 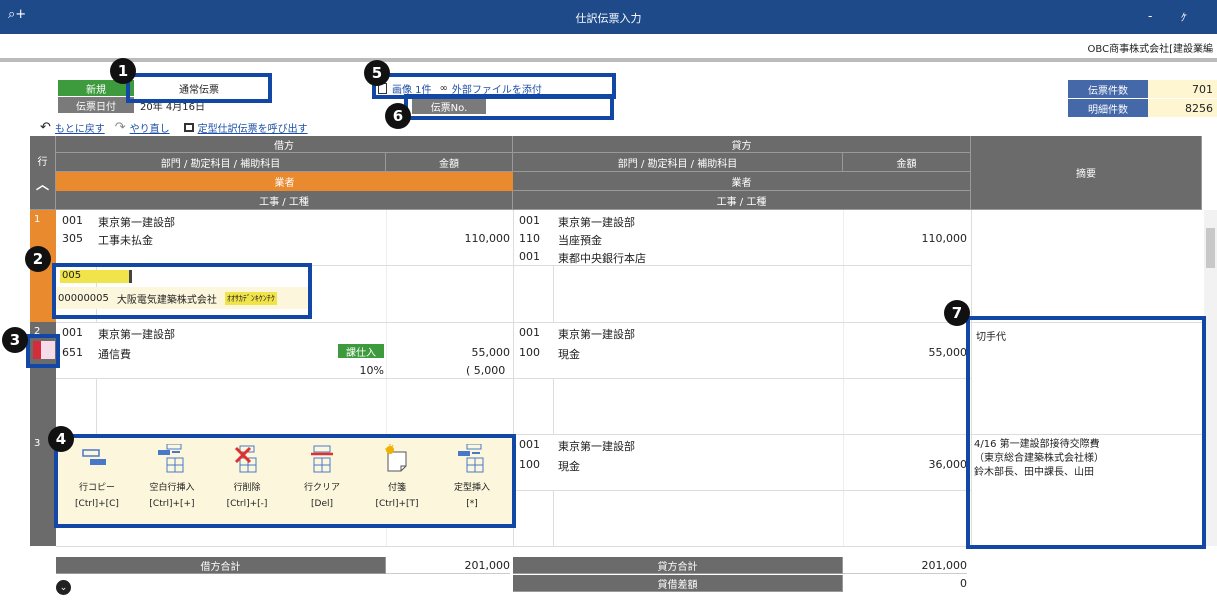 What do you see at coordinates (529, 256) in the screenshot?
I see `credit-sub-code: 001` at bounding box center [529, 256].